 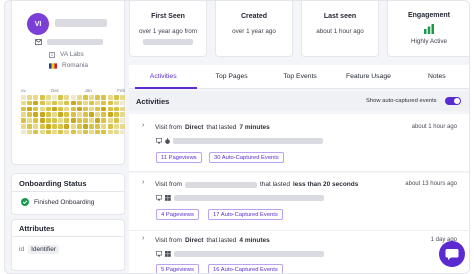 I want to click on tab-notes: Notes, so click(x=436, y=76).